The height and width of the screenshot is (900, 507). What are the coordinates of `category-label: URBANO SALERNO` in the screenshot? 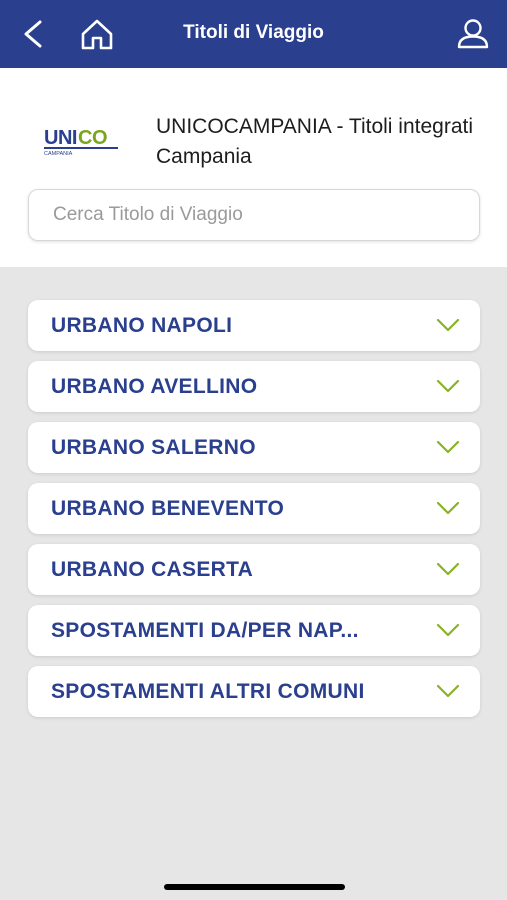 It's located at (153, 447).